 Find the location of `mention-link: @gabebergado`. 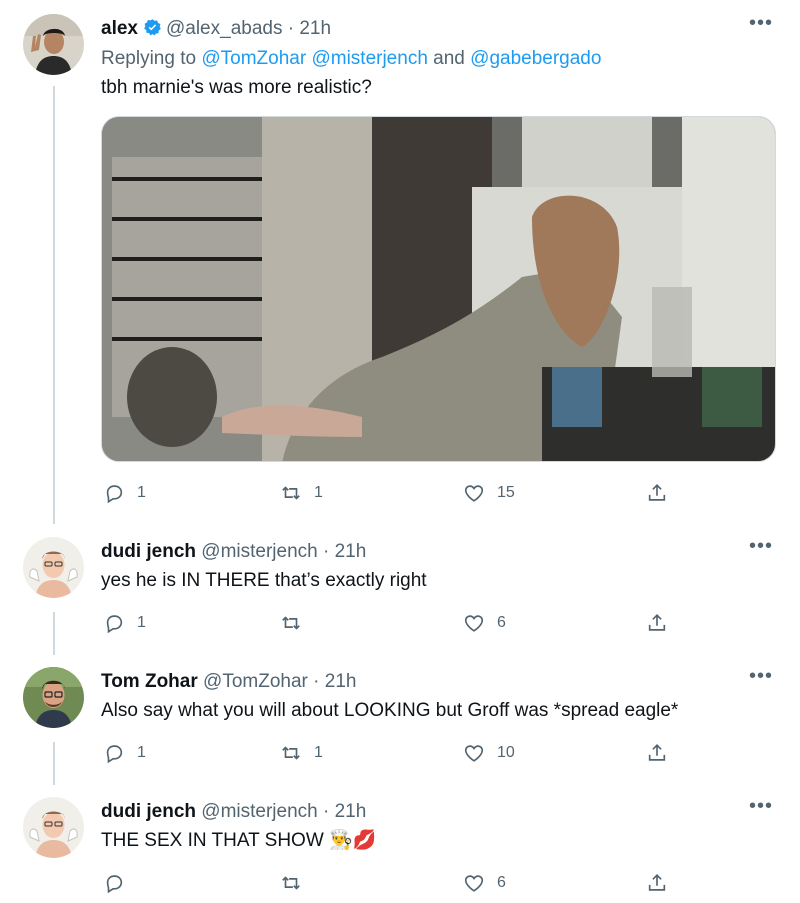

mention-link: @gabebergado is located at coordinates (535, 58).